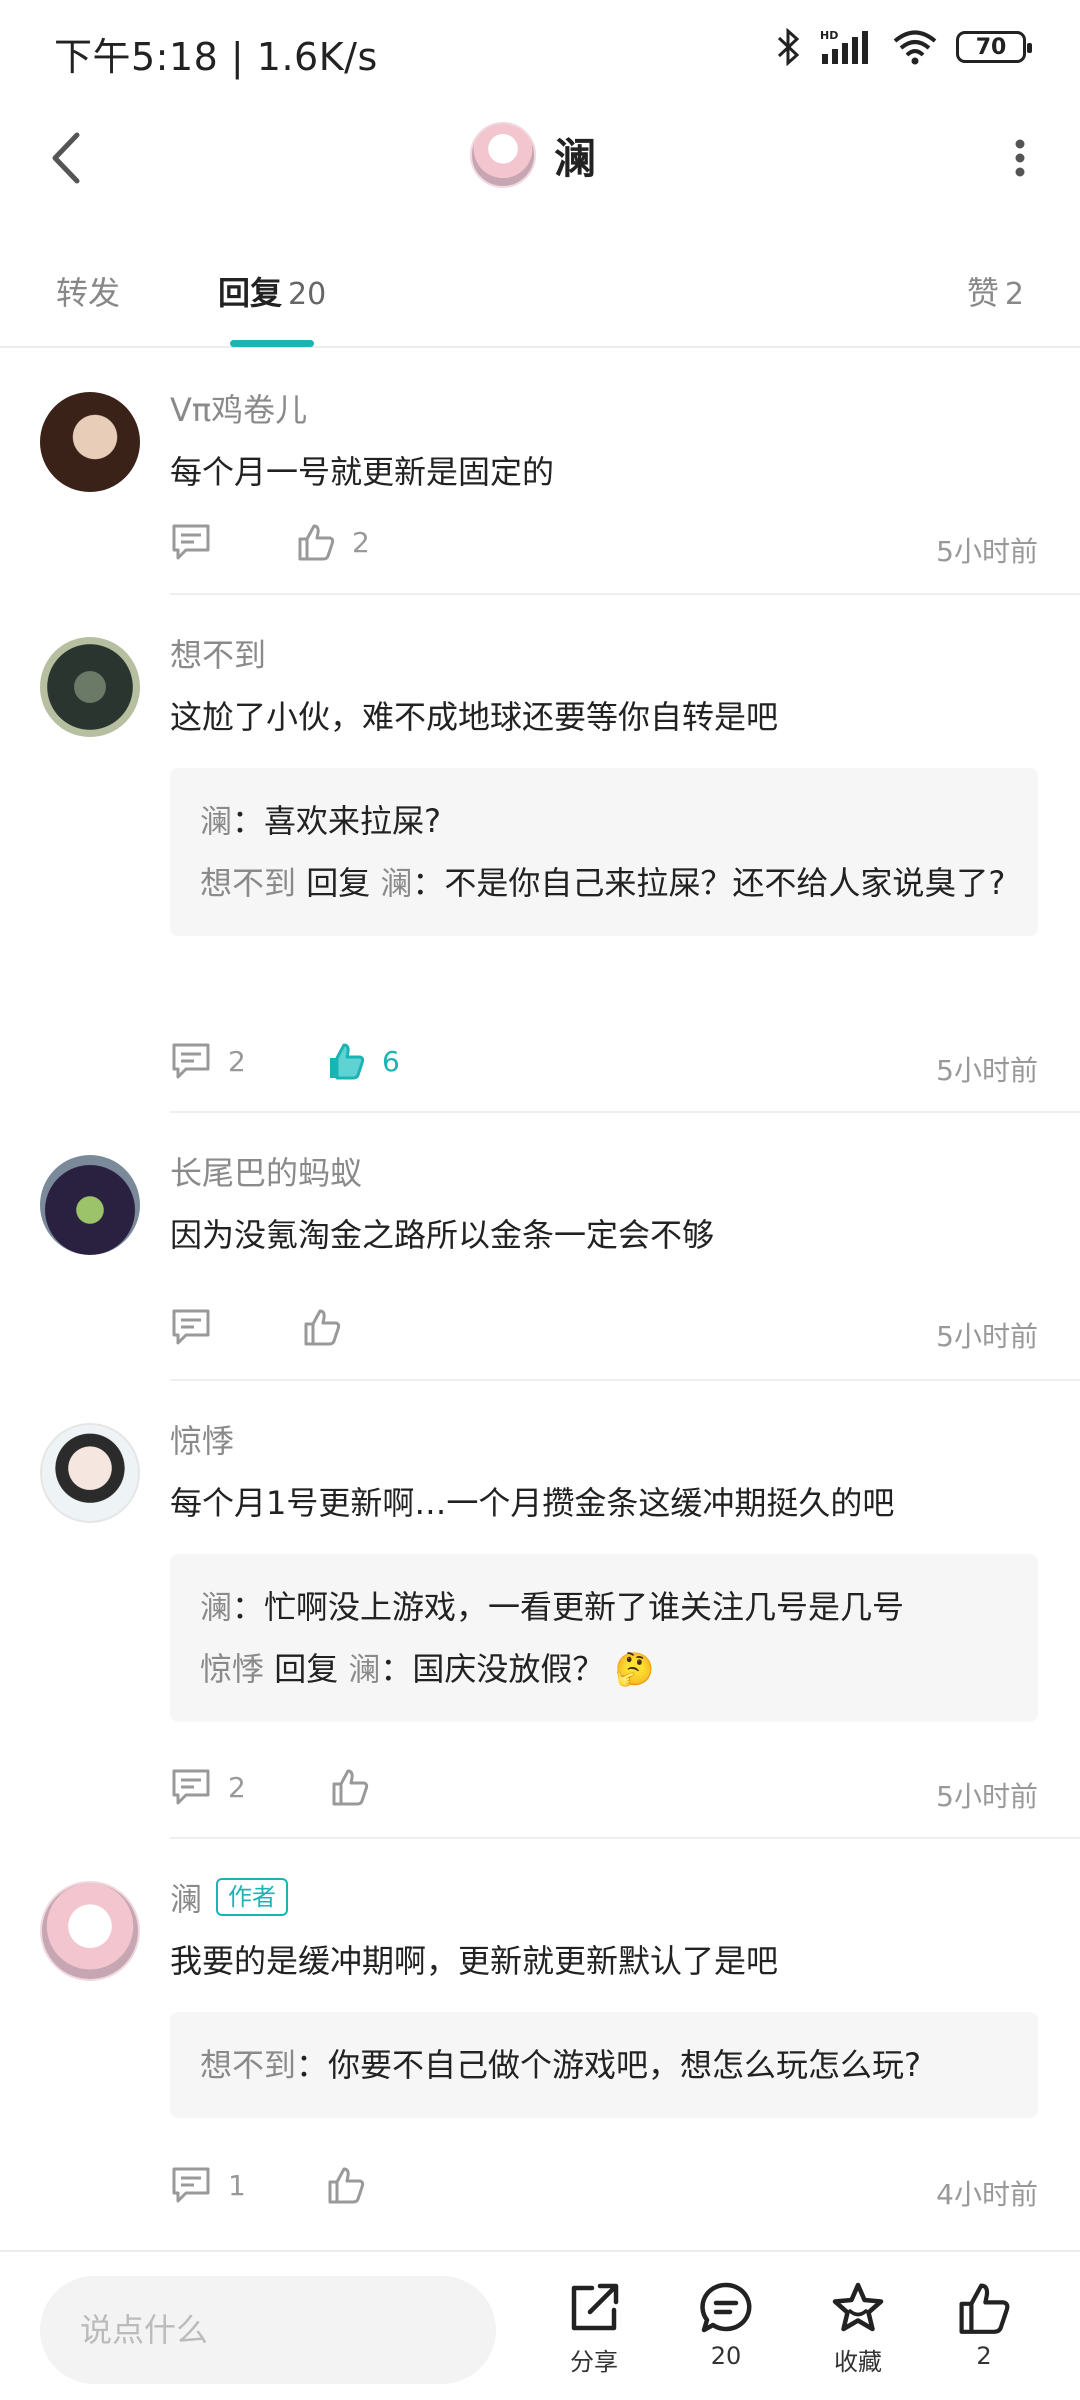 This screenshot has height=2400, width=1080. I want to click on tab-like: 赞2, so click(995, 291).